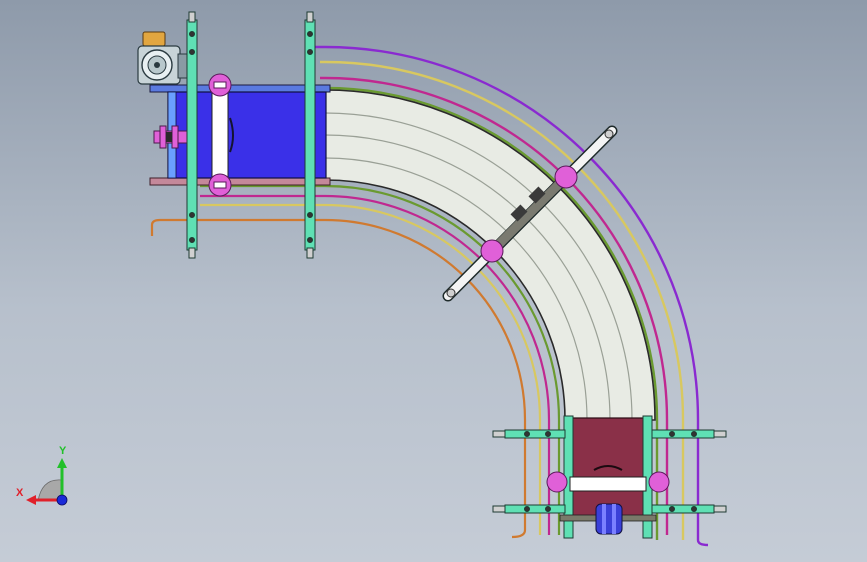 The image size is (867, 562). Describe the element at coordinates (683, 509) in the screenshot. I see `bracket-arm-bottom-right` at that location.